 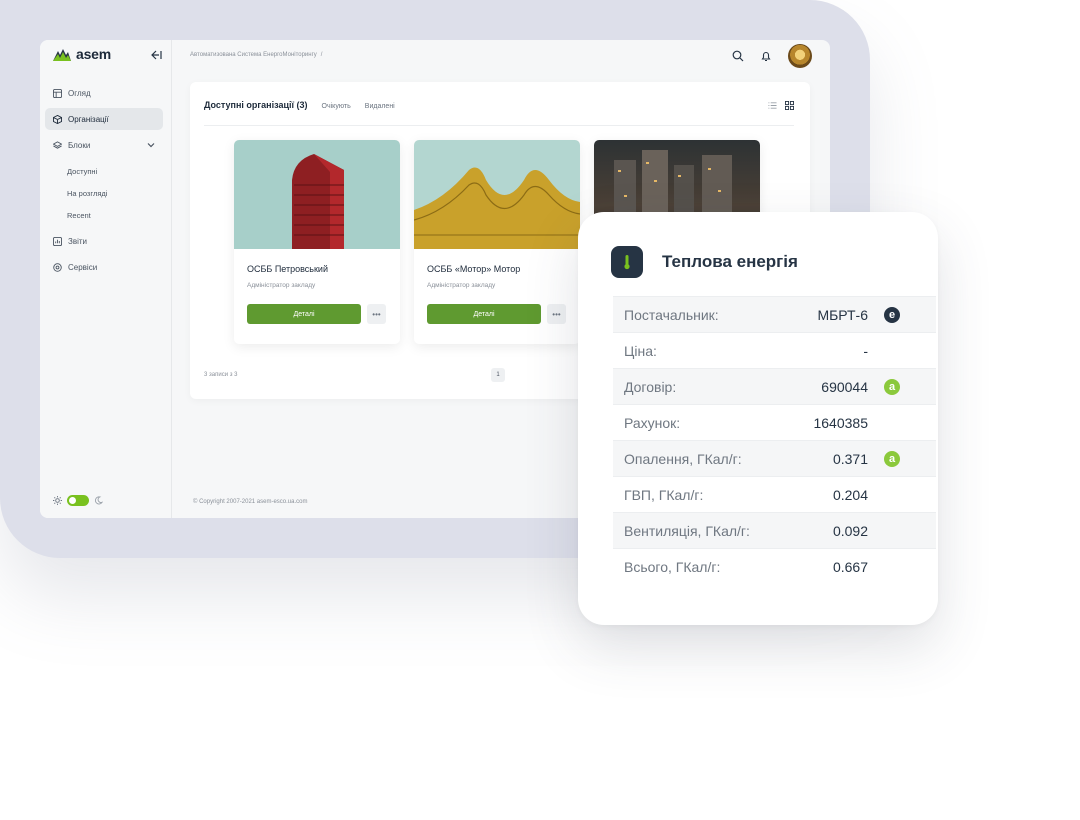 What do you see at coordinates (98, 500) in the screenshot?
I see `moon-icon` at bounding box center [98, 500].